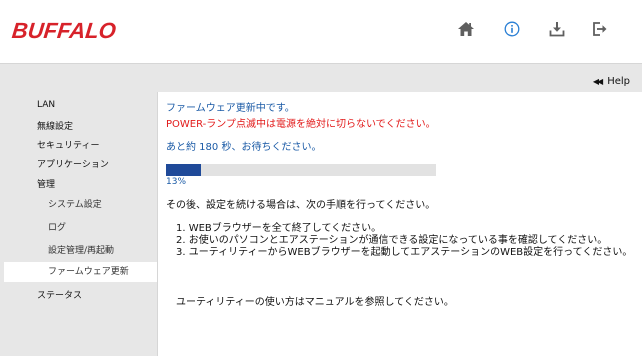  What do you see at coordinates (301, 124) in the screenshot?
I see `power-warning: POWER-ランプ点滅中は電源を絶対に切らないでください。` at bounding box center [301, 124].